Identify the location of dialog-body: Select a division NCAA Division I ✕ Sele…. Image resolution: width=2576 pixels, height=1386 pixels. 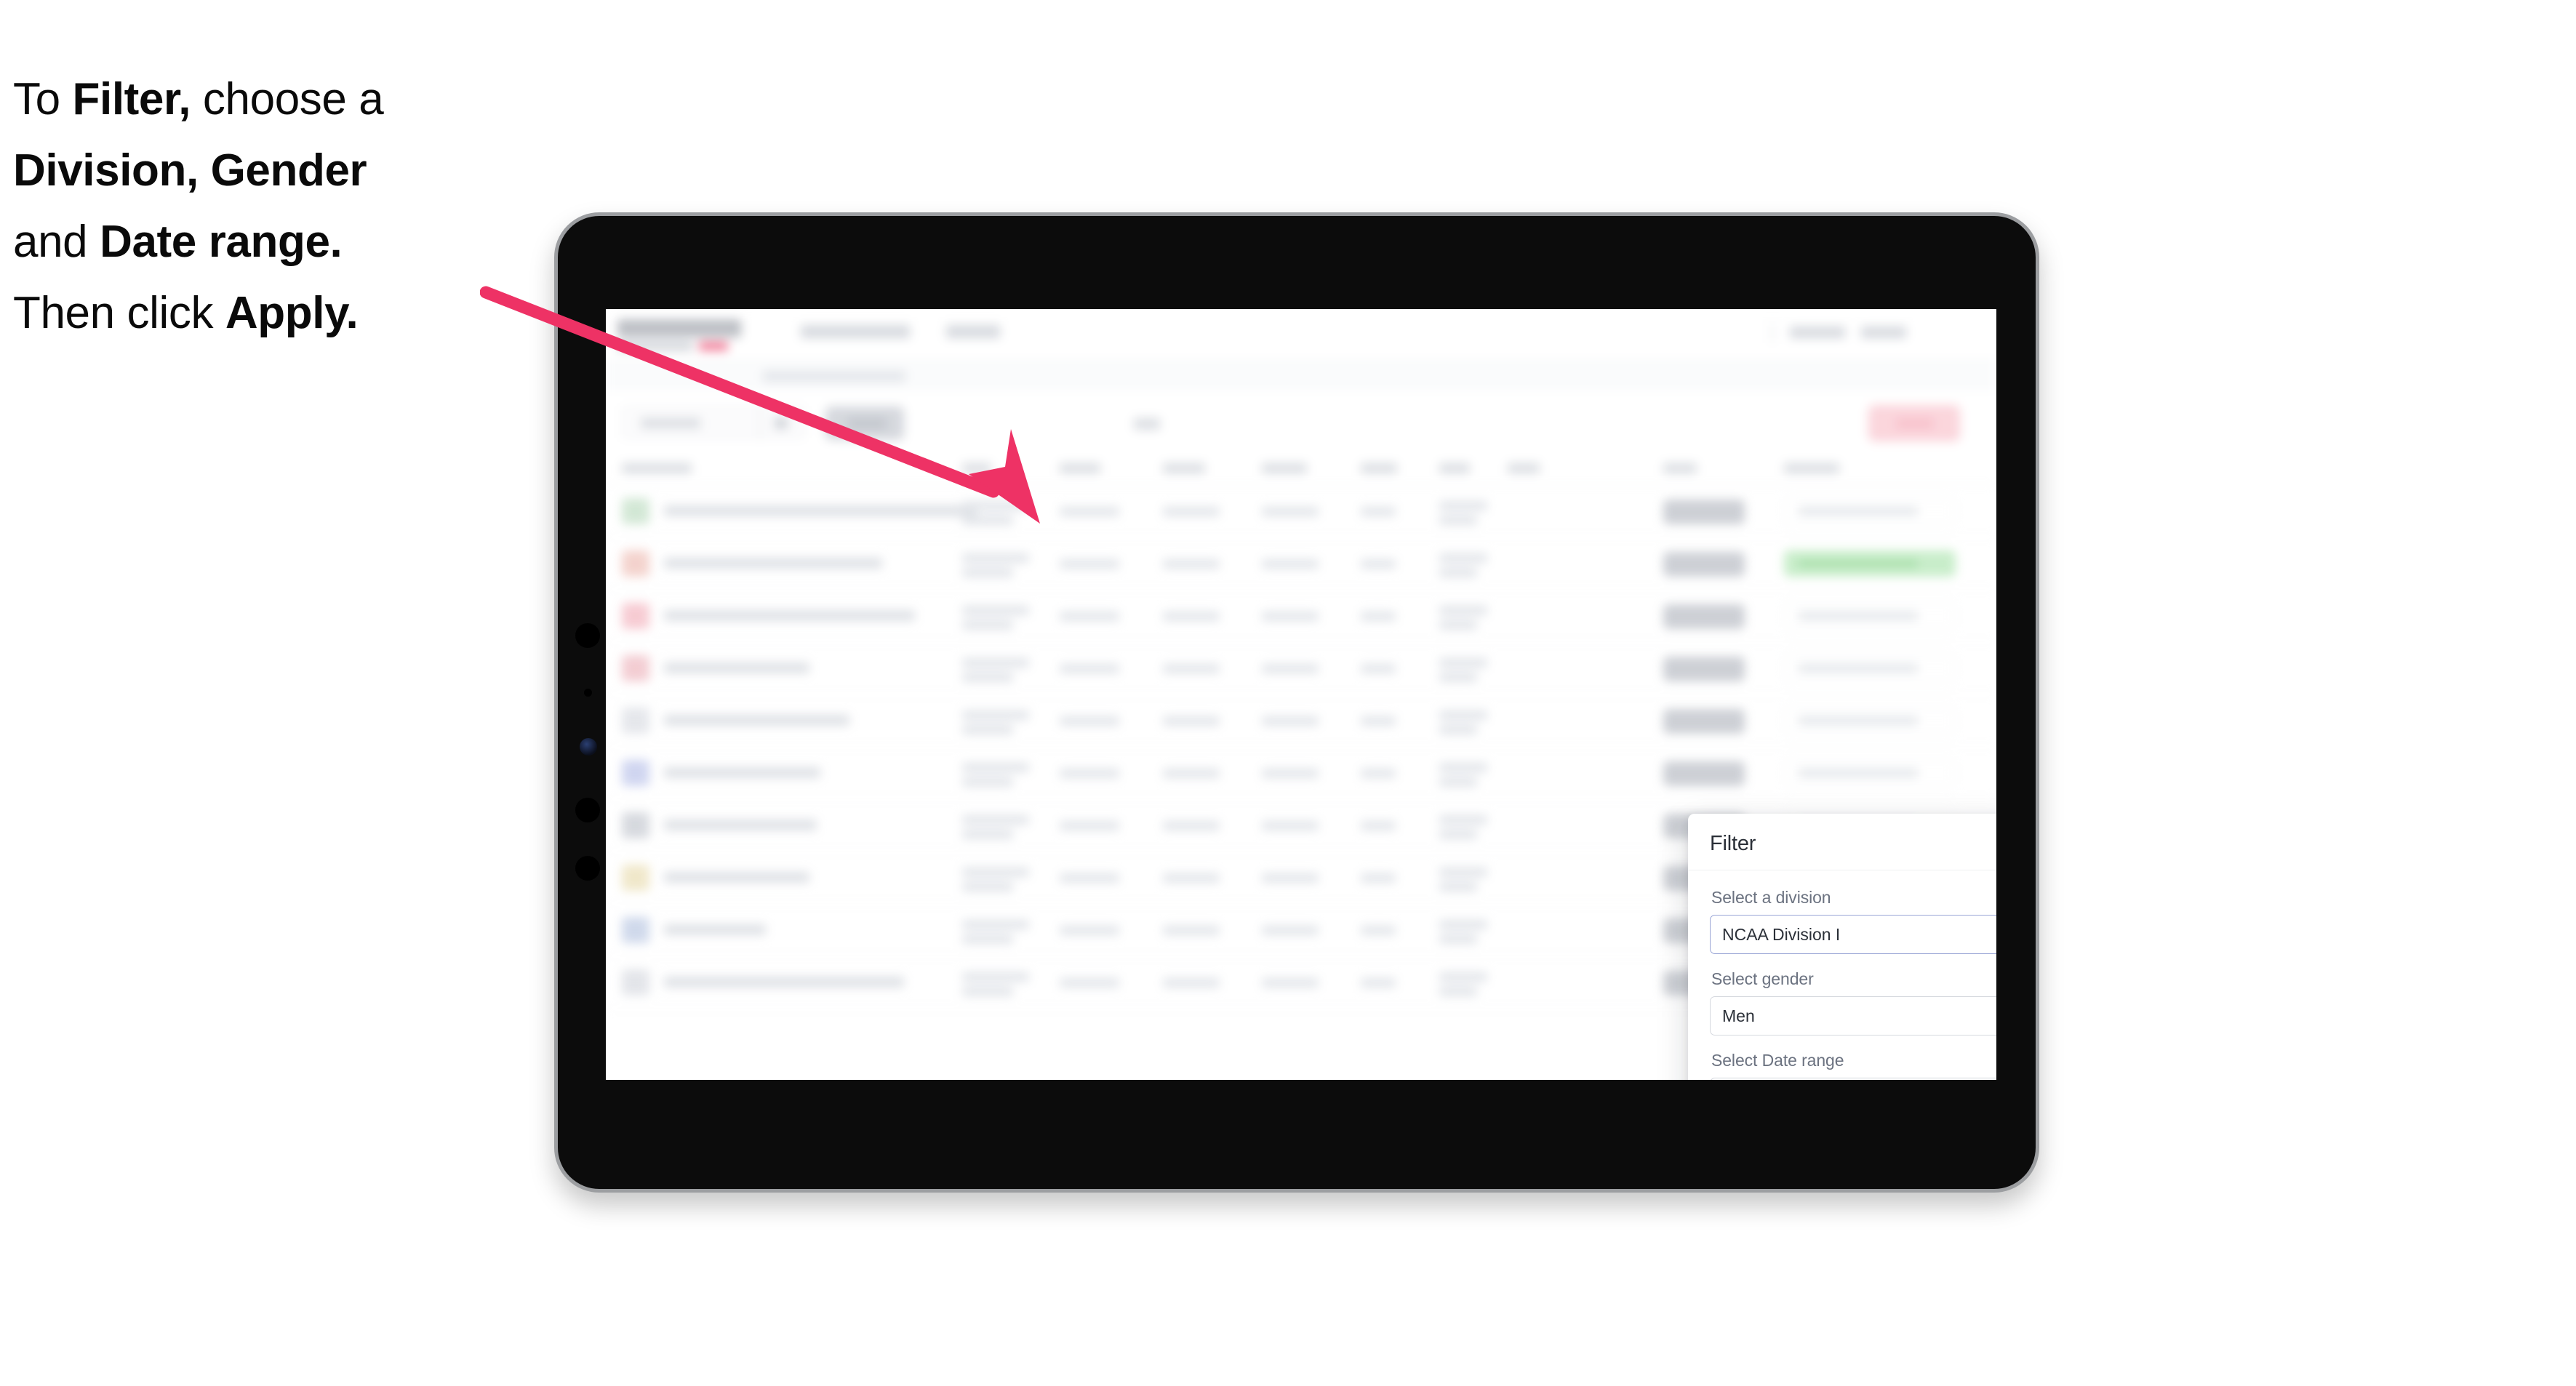
(1842, 975).